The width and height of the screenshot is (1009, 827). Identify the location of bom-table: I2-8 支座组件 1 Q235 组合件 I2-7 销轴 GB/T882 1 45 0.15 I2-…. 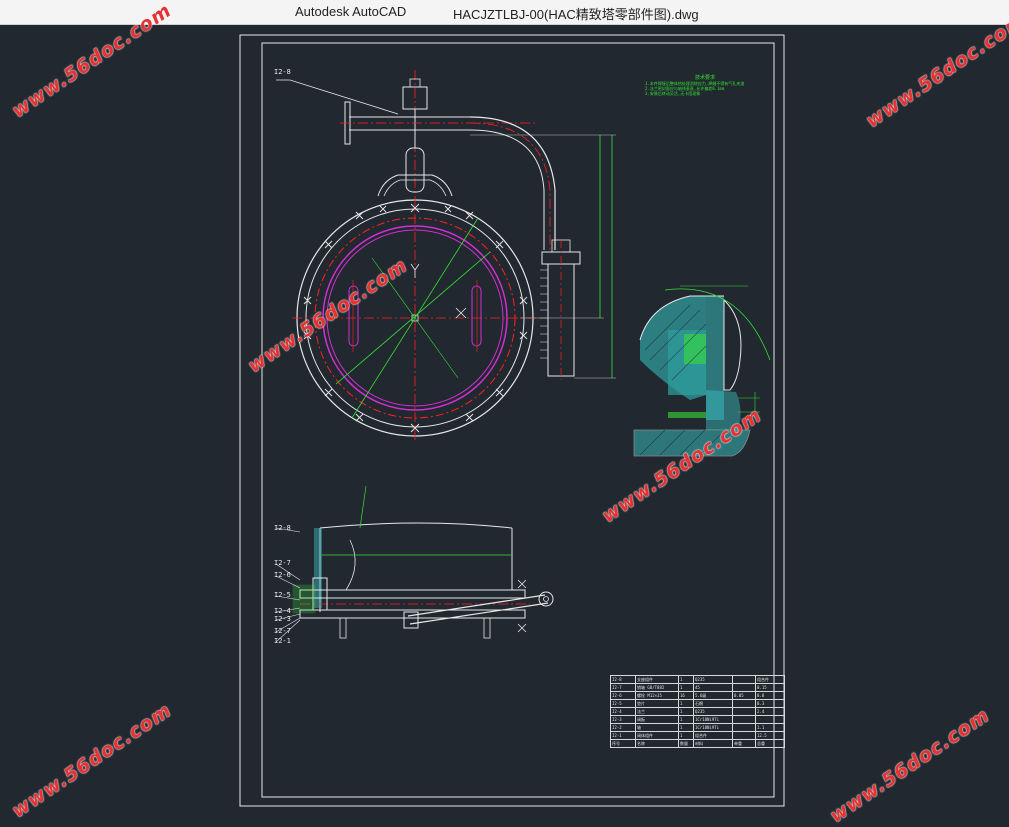
(697, 711).